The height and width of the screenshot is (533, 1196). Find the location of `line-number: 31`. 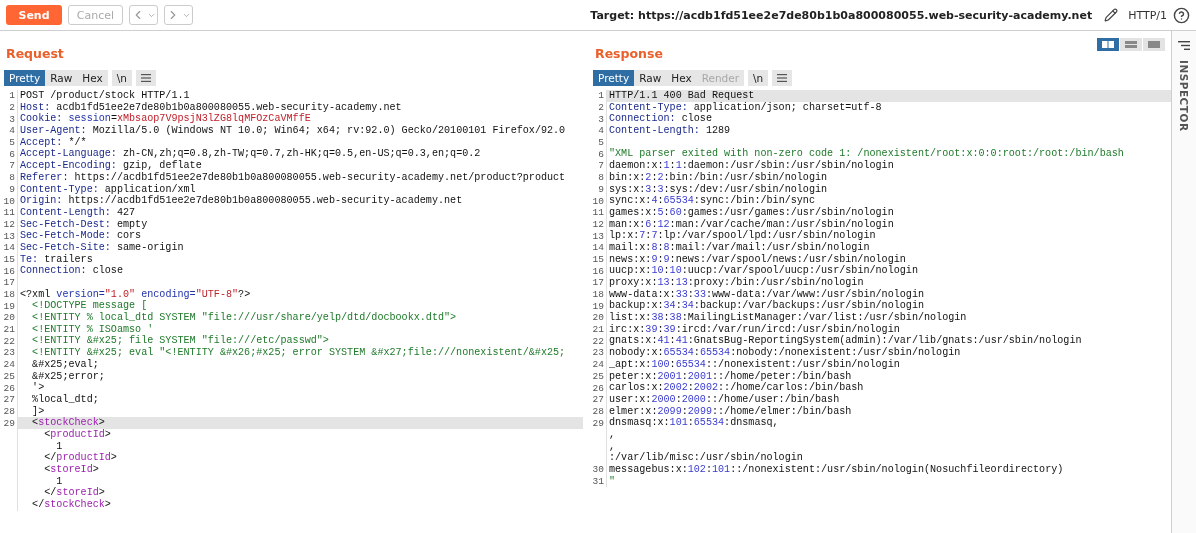

line-number: 31 is located at coordinates (598, 482).